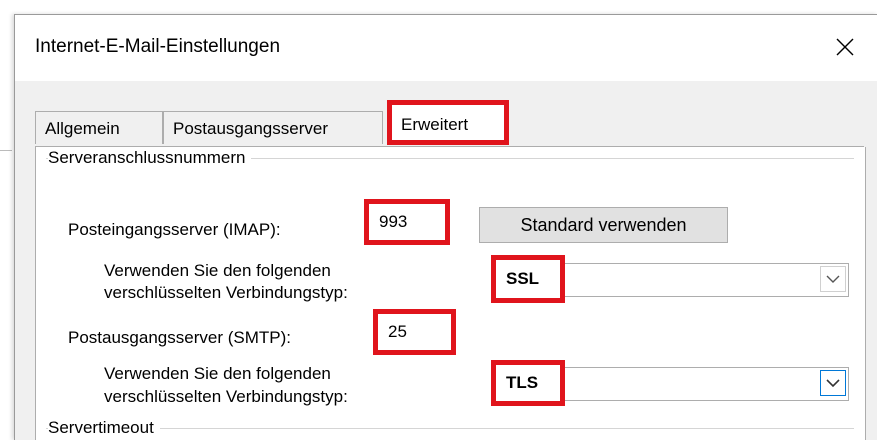 This screenshot has height=440, width=877. I want to click on group-divider, so click(450, 428).